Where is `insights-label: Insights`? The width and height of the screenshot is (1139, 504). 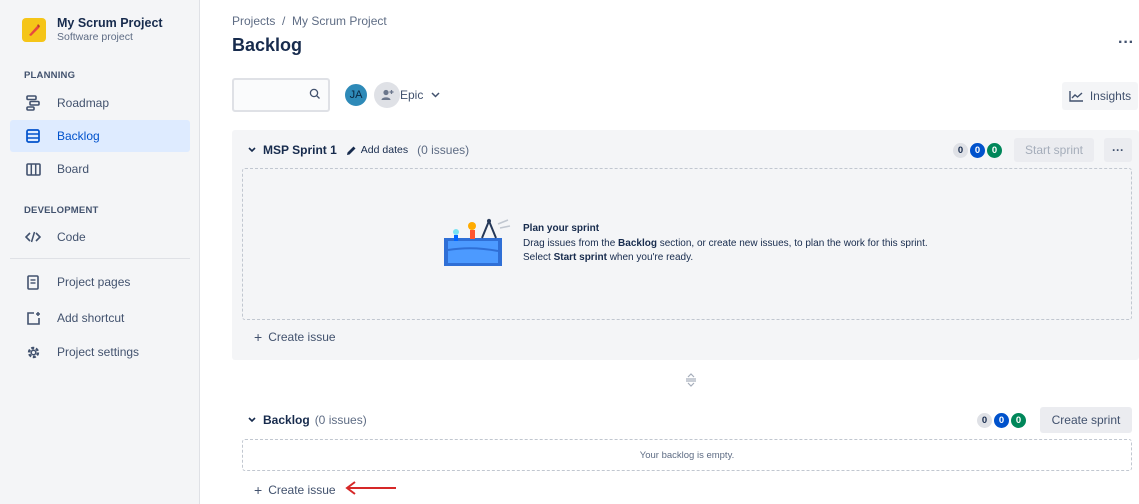
insights-label: Insights is located at coordinates (1110, 96).